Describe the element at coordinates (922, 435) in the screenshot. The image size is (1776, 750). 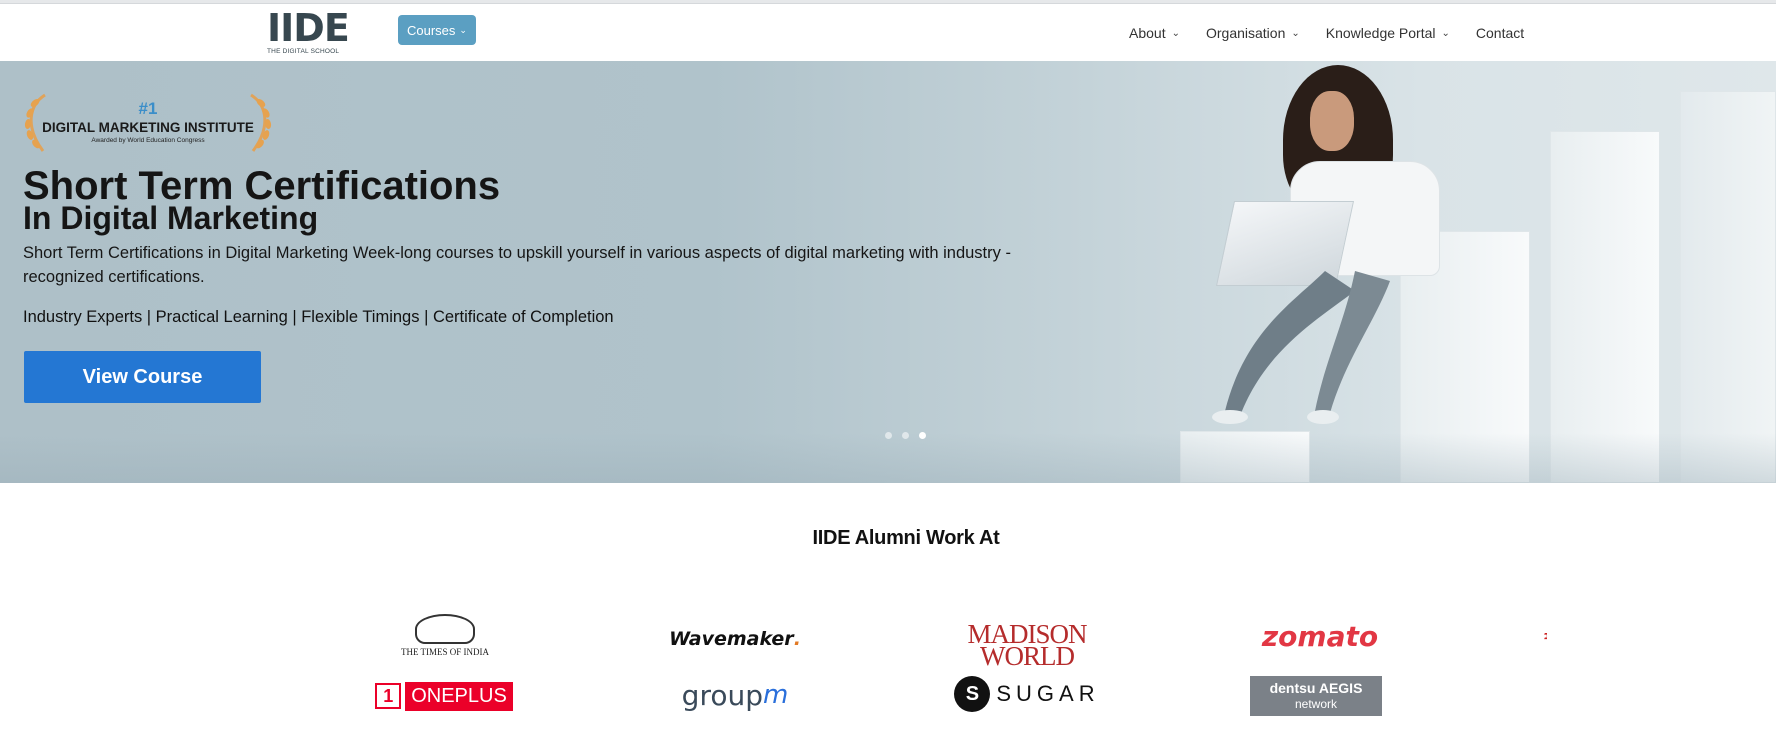
I see `carousel-dot-active` at that location.